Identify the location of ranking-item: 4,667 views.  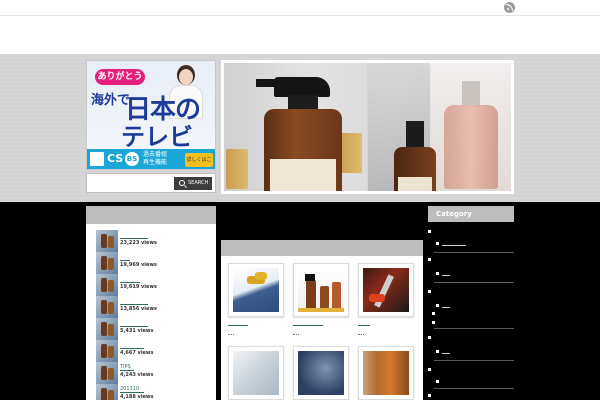
(153, 351).